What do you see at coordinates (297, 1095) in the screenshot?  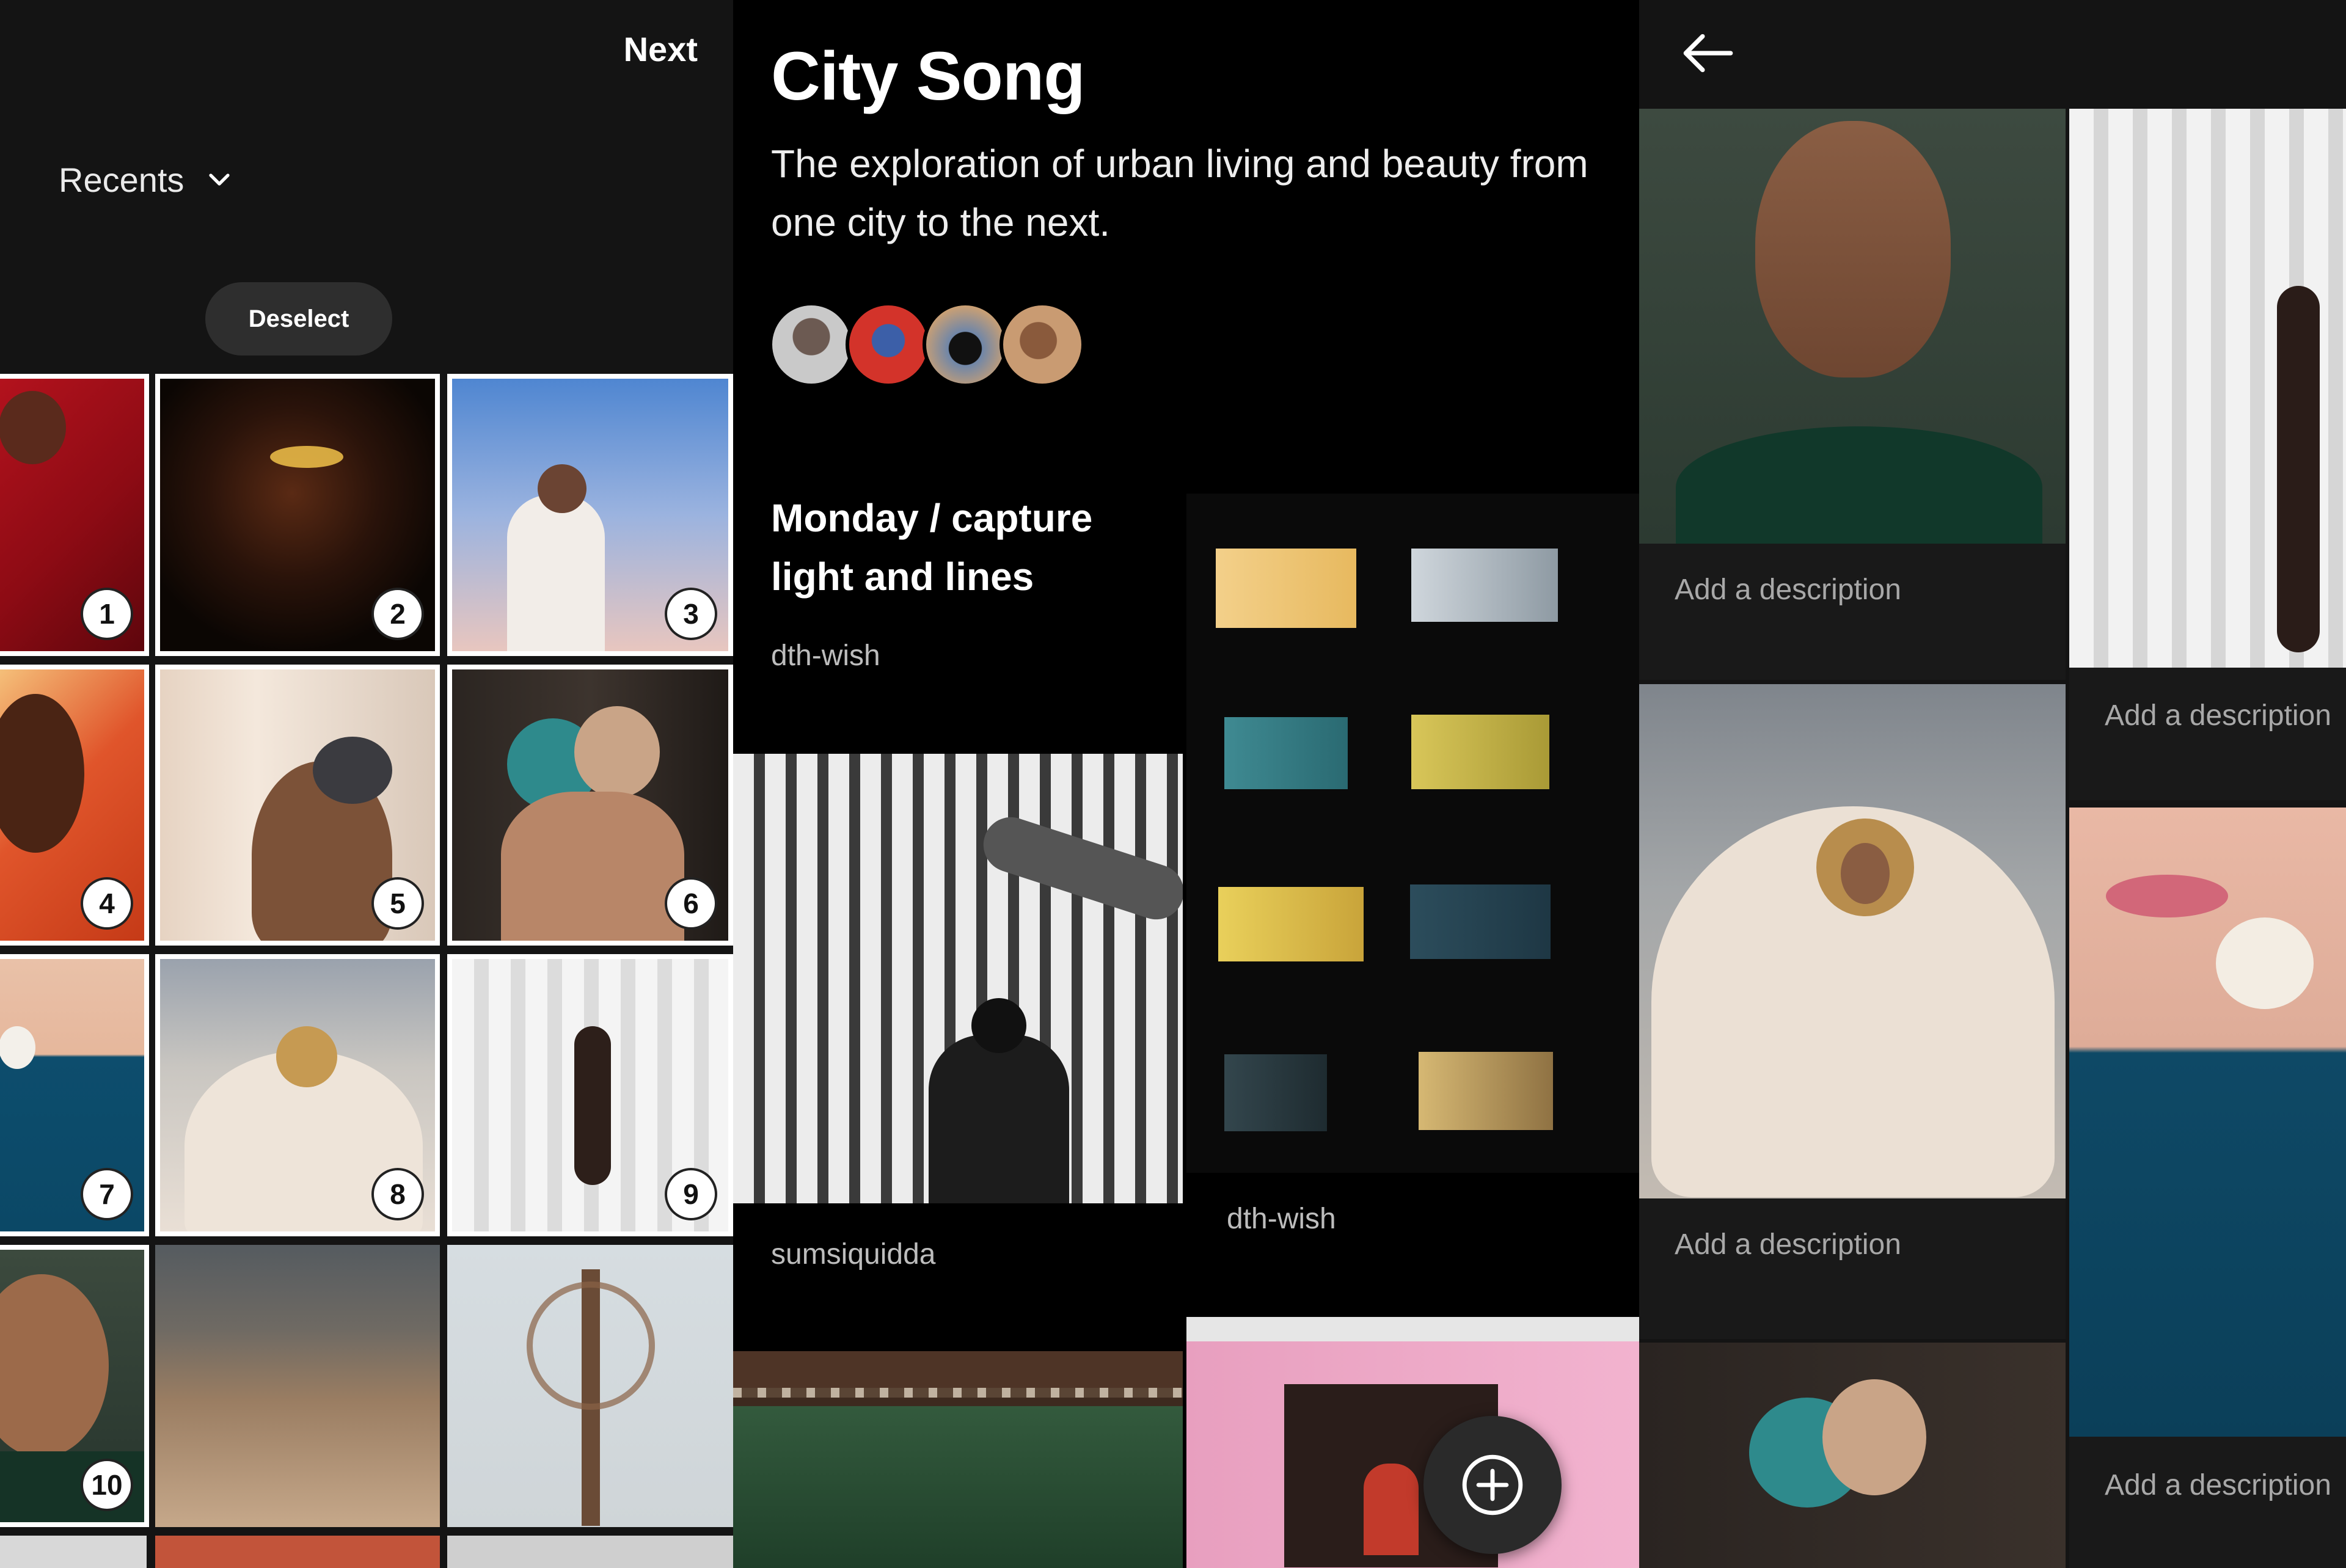 I see `photo-tile: 8` at bounding box center [297, 1095].